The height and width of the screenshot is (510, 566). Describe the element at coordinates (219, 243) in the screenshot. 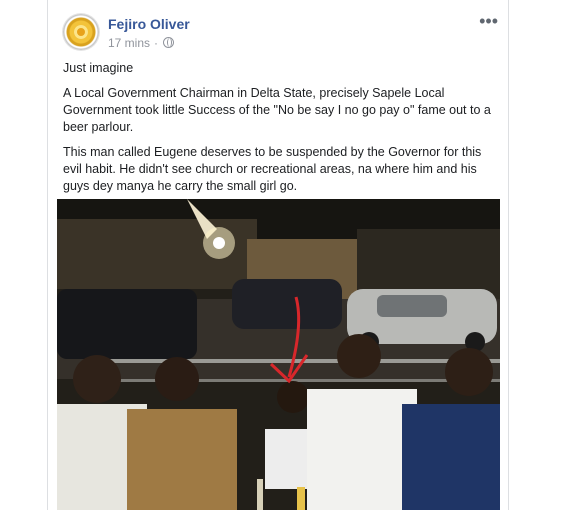

I see `street-light` at that location.